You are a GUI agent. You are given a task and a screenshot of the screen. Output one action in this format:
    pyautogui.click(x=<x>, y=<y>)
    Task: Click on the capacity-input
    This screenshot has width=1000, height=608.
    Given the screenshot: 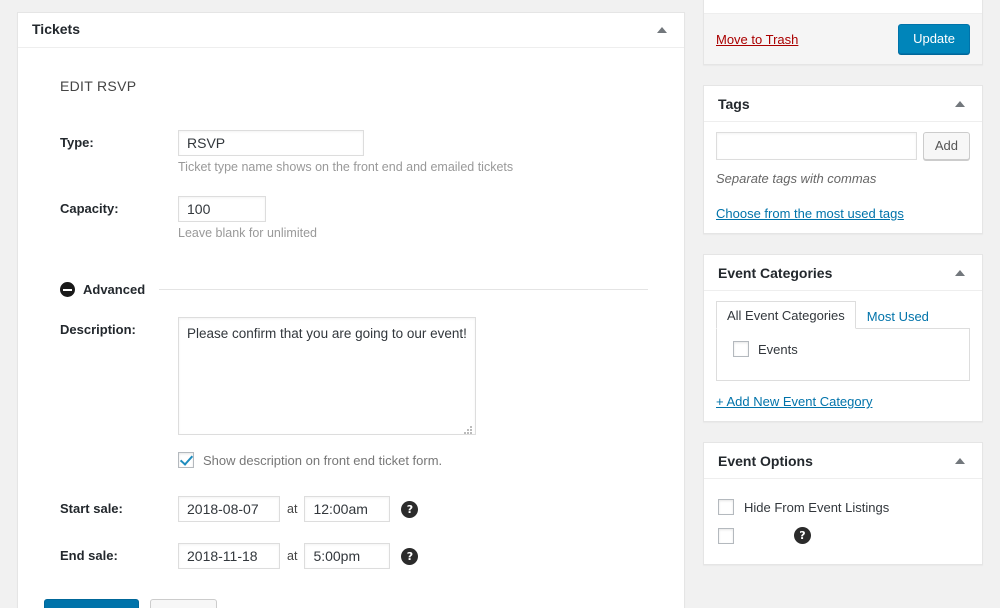 What is the action you would take?
    pyautogui.click(x=222, y=209)
    